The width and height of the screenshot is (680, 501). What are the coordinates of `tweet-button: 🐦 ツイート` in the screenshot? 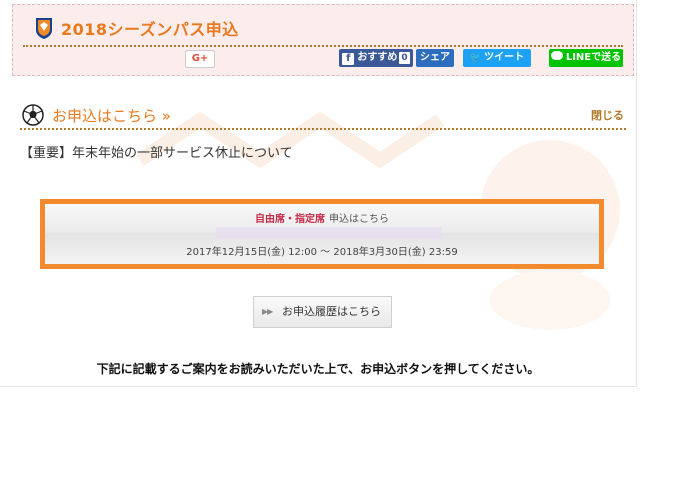 It's located at (497, 58).